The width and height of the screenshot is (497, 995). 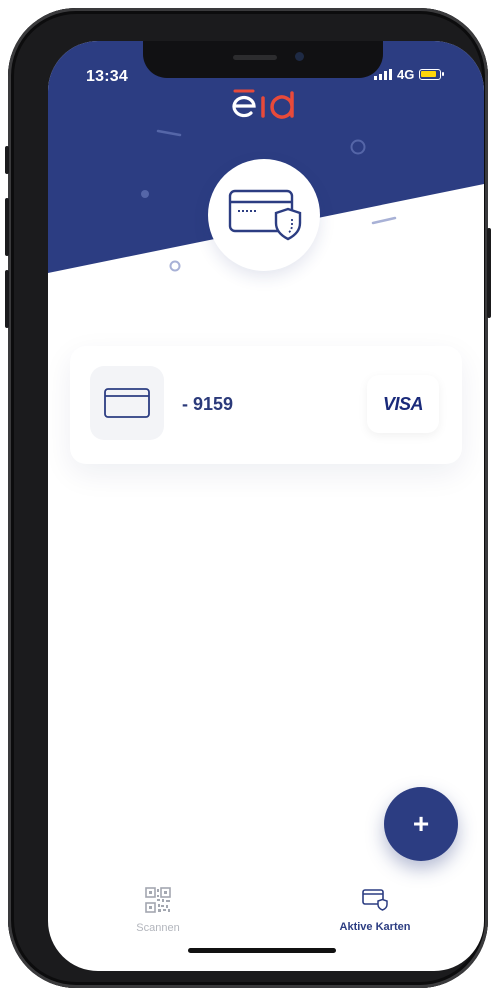 I want to click on tab-aktive-karten-label: Aktive Karten, so click(x=375, y=927).